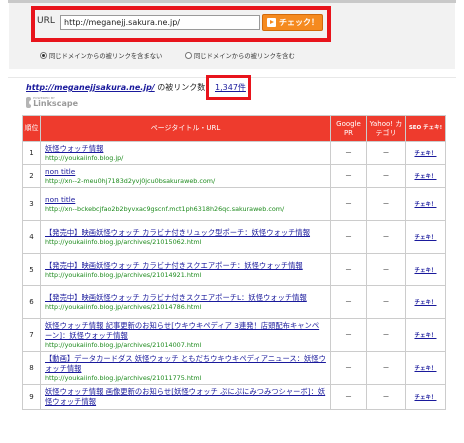 This screenshot has width=464, height=443. What do you see at coordinates (30, 102) in the screenshot?
I see `linkscape-icon` at bounding box center [30, 102].